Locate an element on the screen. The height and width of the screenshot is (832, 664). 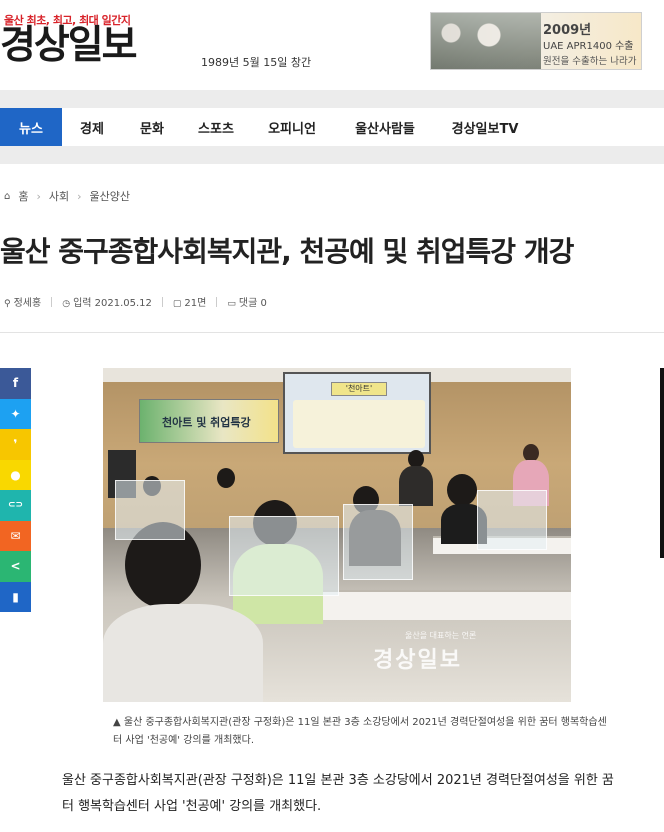
kakaotalk-icon: ● is located at coordinates (15, 474).